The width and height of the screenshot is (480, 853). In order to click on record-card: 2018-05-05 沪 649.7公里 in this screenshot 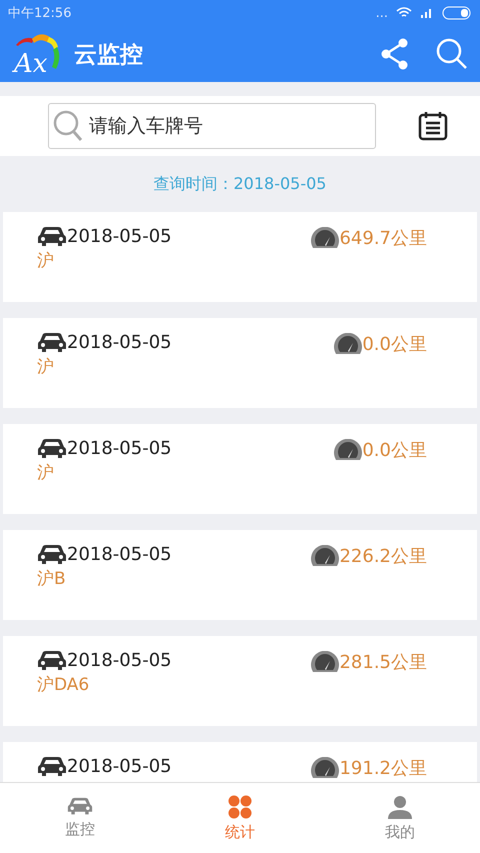, I will do `click(240, 257)`.